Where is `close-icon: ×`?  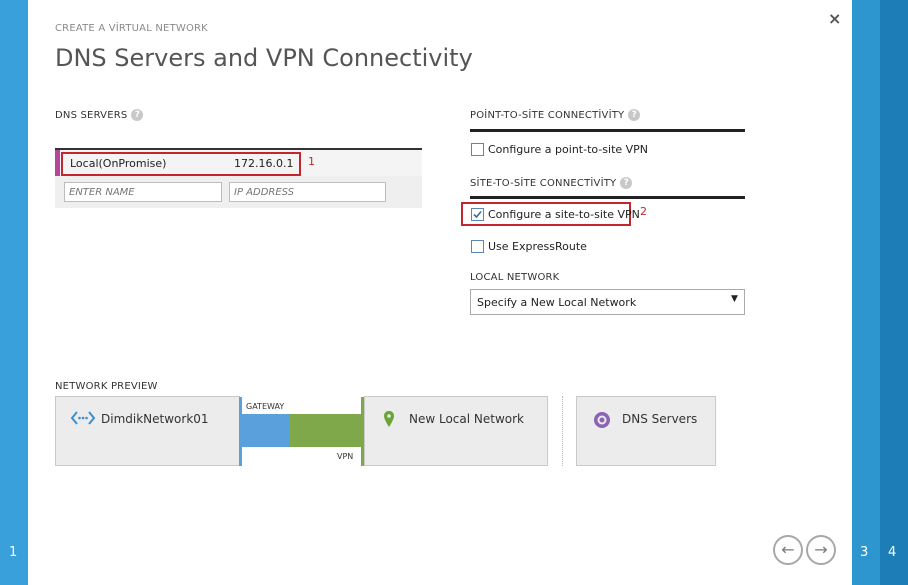
close-icon: × is located at coordinates (834, 18).